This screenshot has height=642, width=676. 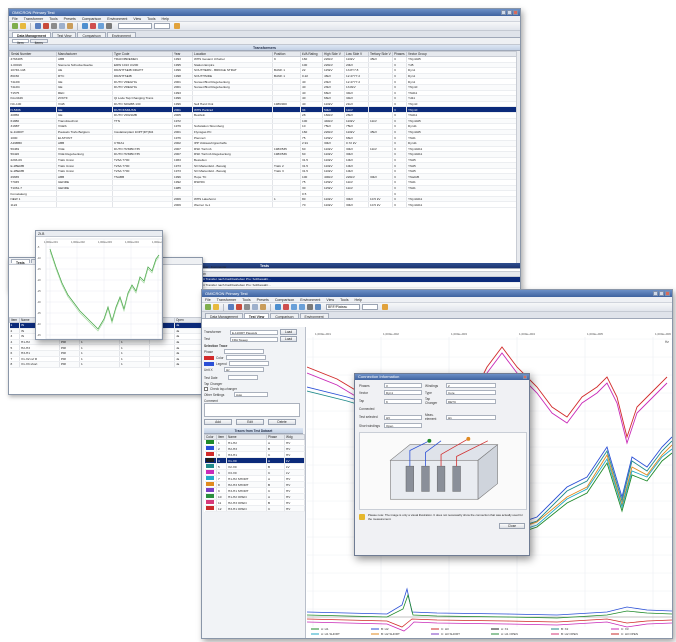 What do you see at coordinates (512, 526) in the screenshot?
I see `dialog-close-button: Close` at bounding box center [512, 526].